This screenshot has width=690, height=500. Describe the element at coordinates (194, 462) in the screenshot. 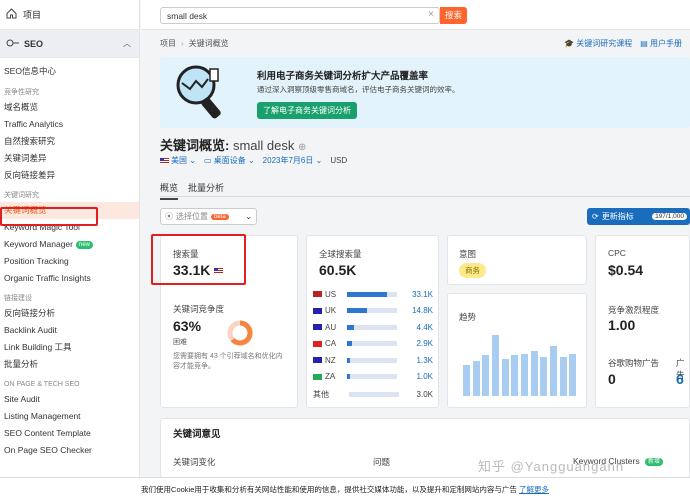

I see `ideas-variations: 关键词变化` at that location.